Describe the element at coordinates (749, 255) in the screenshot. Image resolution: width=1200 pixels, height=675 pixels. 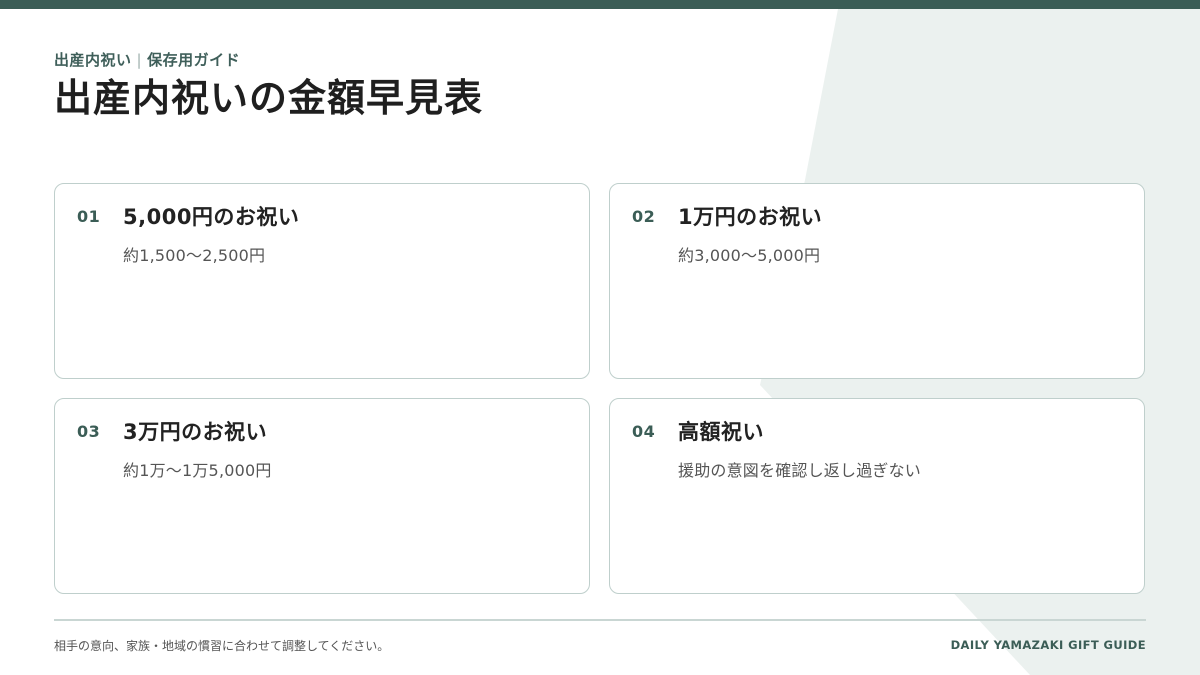
I see `card-text: 約3,000〜5,000円` at that location.